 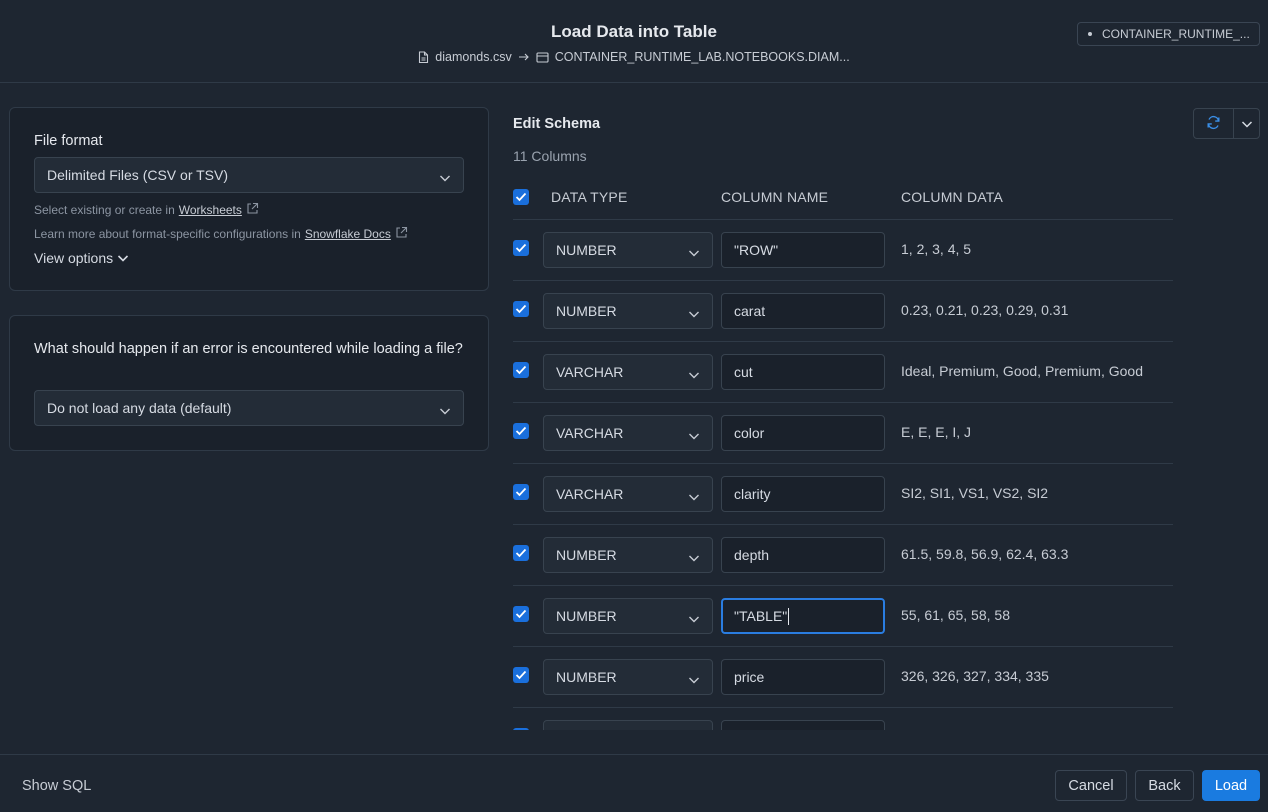 What do you see at coordinates (803, 725) in the screenshot?
I see `column-name-input` at bounding box center [803, 725].